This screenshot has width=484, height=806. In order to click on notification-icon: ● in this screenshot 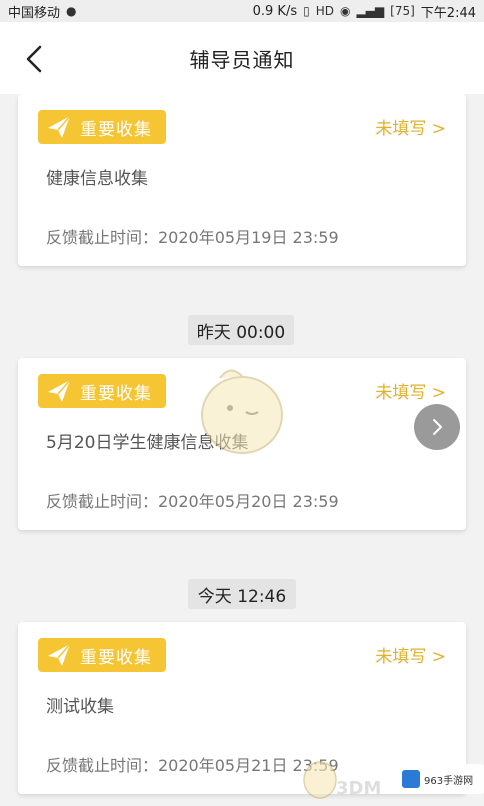, I will do `click(71, 11)`.